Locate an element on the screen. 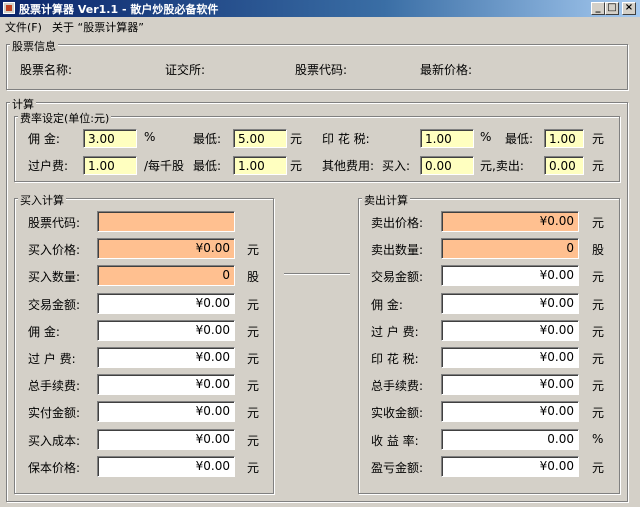 This screenshot has height=507, width=640. row-label: 买入成本: is located at coordinates (54, 441).